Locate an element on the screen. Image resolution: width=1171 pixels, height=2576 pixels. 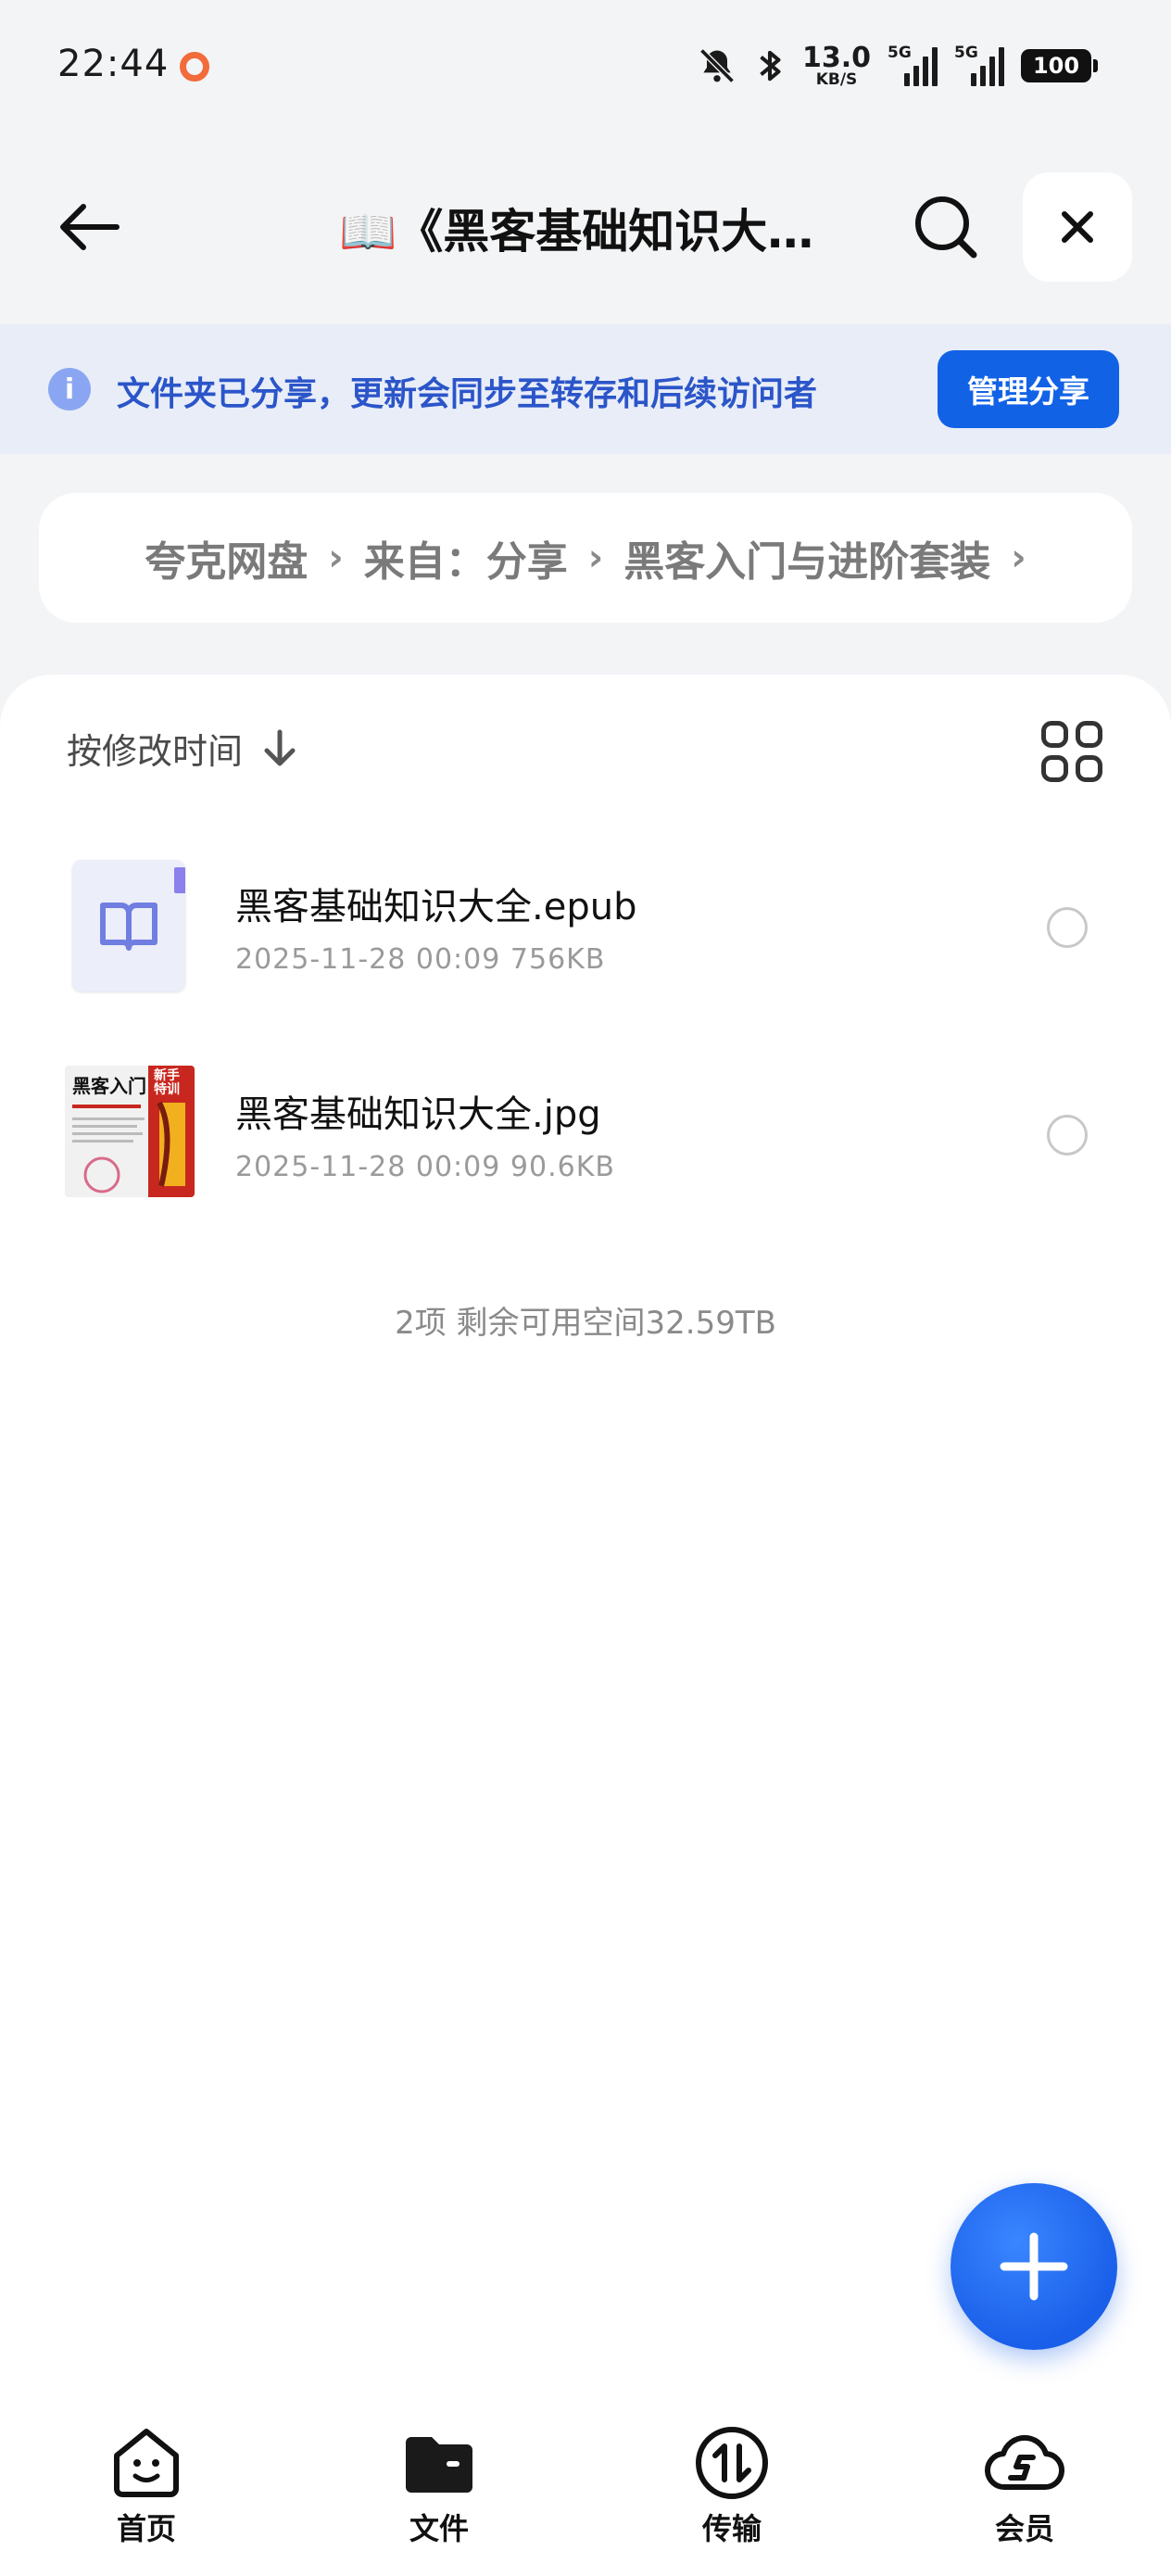
status-icons: 13.0 KB/S 5G 5G 100 is located at coordinates (898, 66).